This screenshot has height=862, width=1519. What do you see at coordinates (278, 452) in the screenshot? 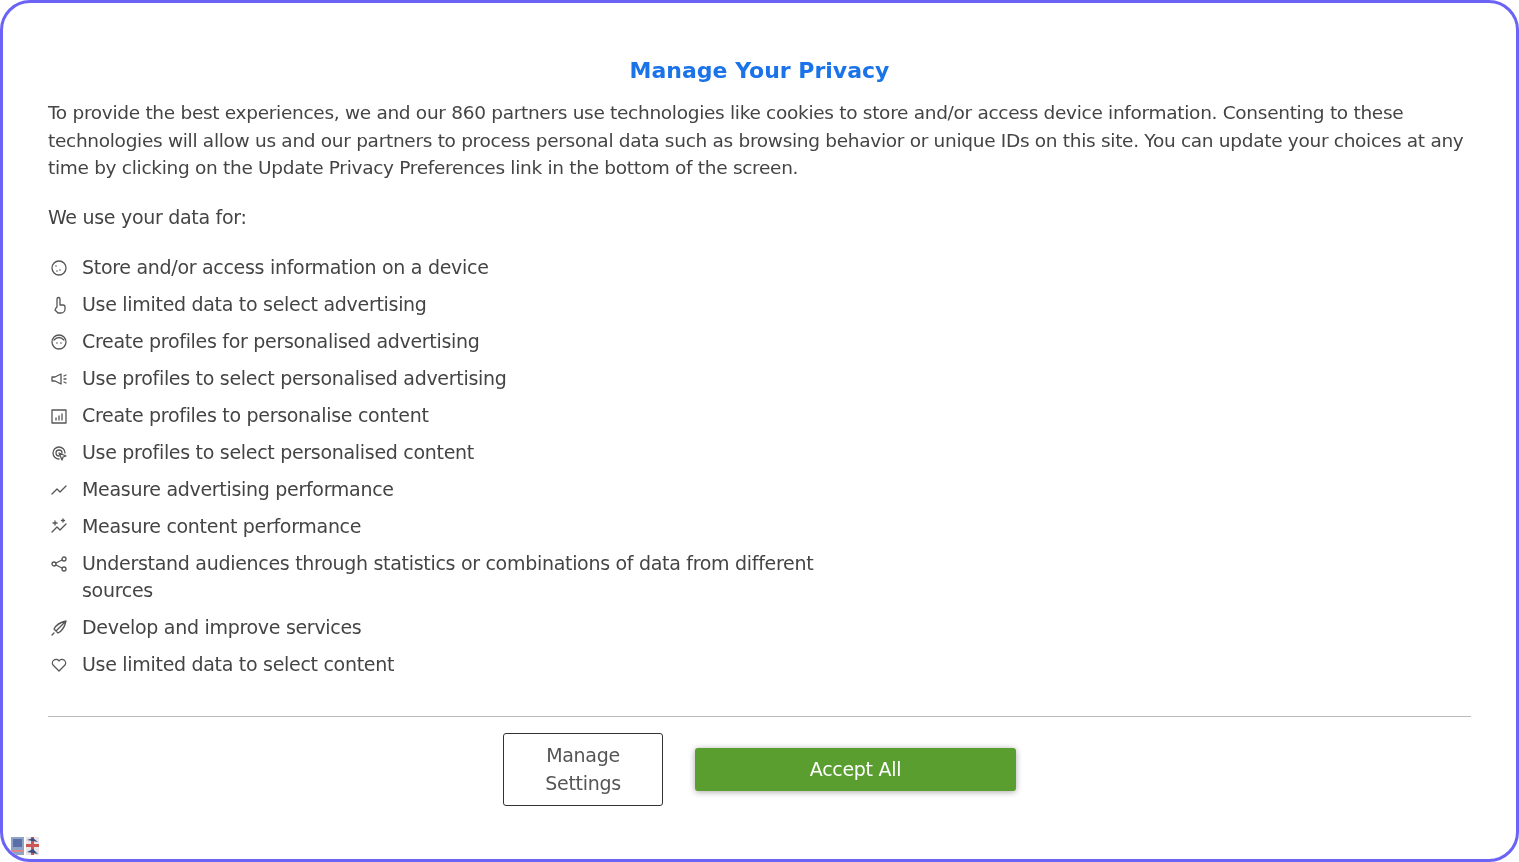
I see `purpose-text: Use profiles to select personalised content` at bounding box center [278, 452].